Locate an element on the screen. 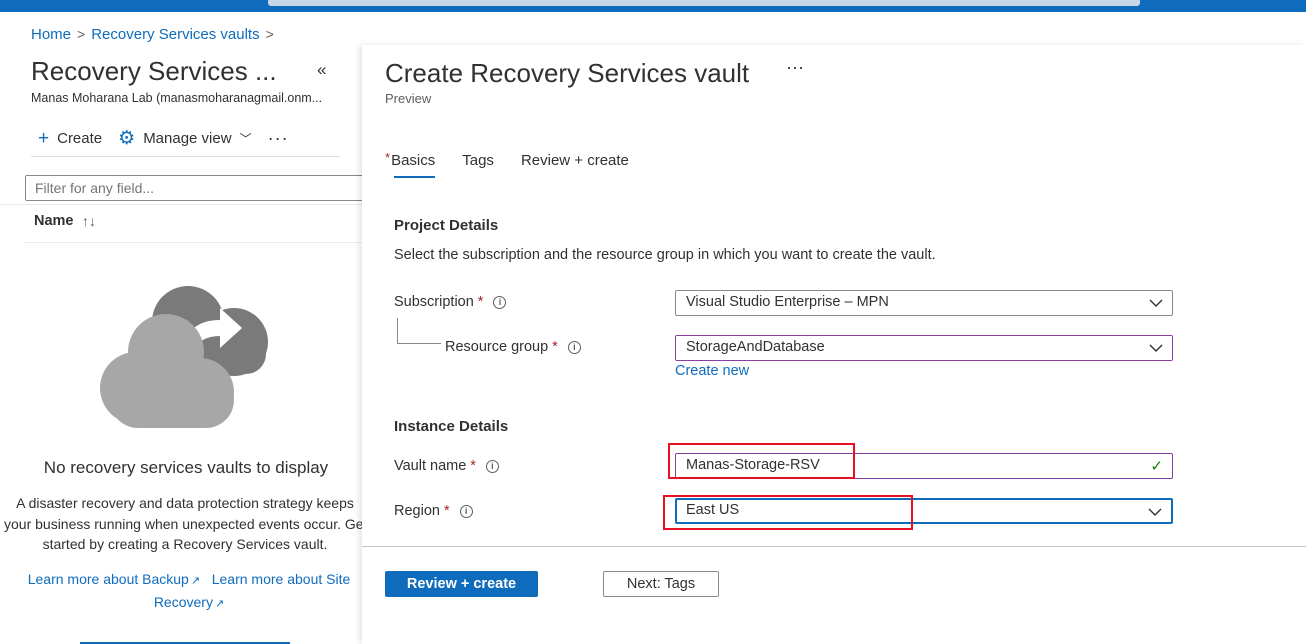  filter-input is located at coordinates (197, 188).